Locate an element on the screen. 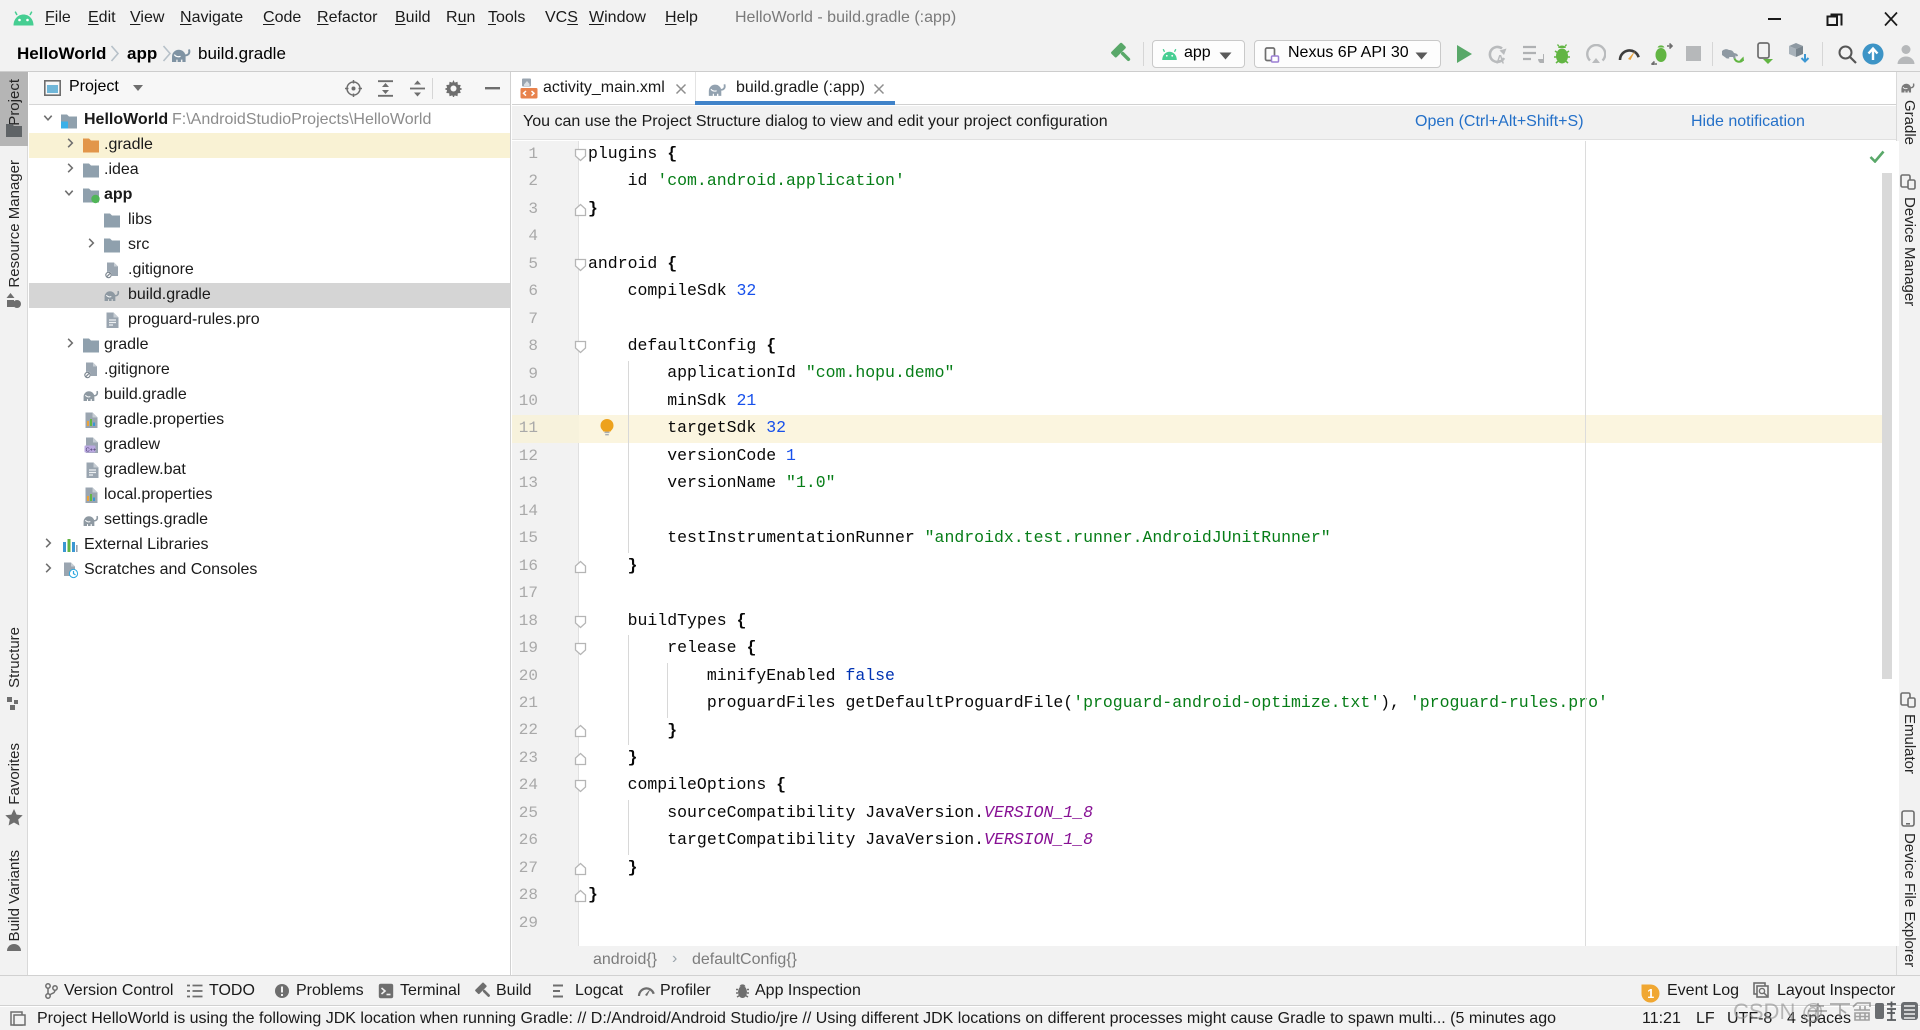  svg-text: C++ is located at coordinates (91, 450).